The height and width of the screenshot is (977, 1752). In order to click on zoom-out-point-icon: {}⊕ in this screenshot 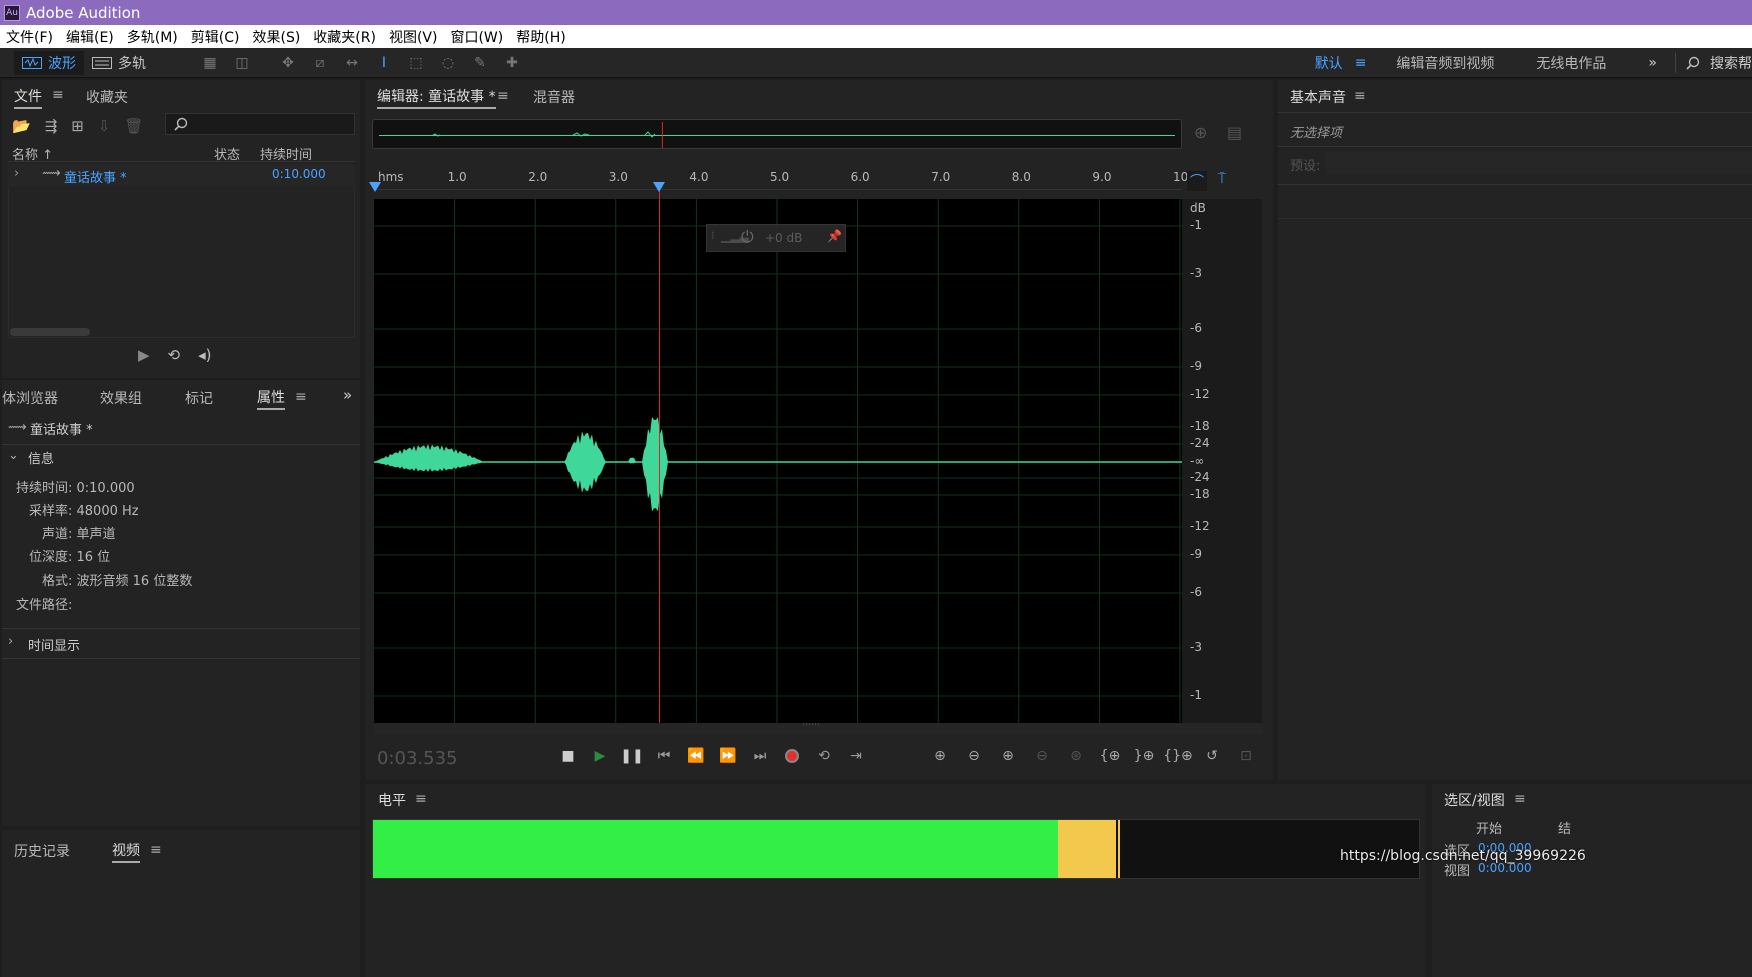, I will do `click(1178, 756)`.